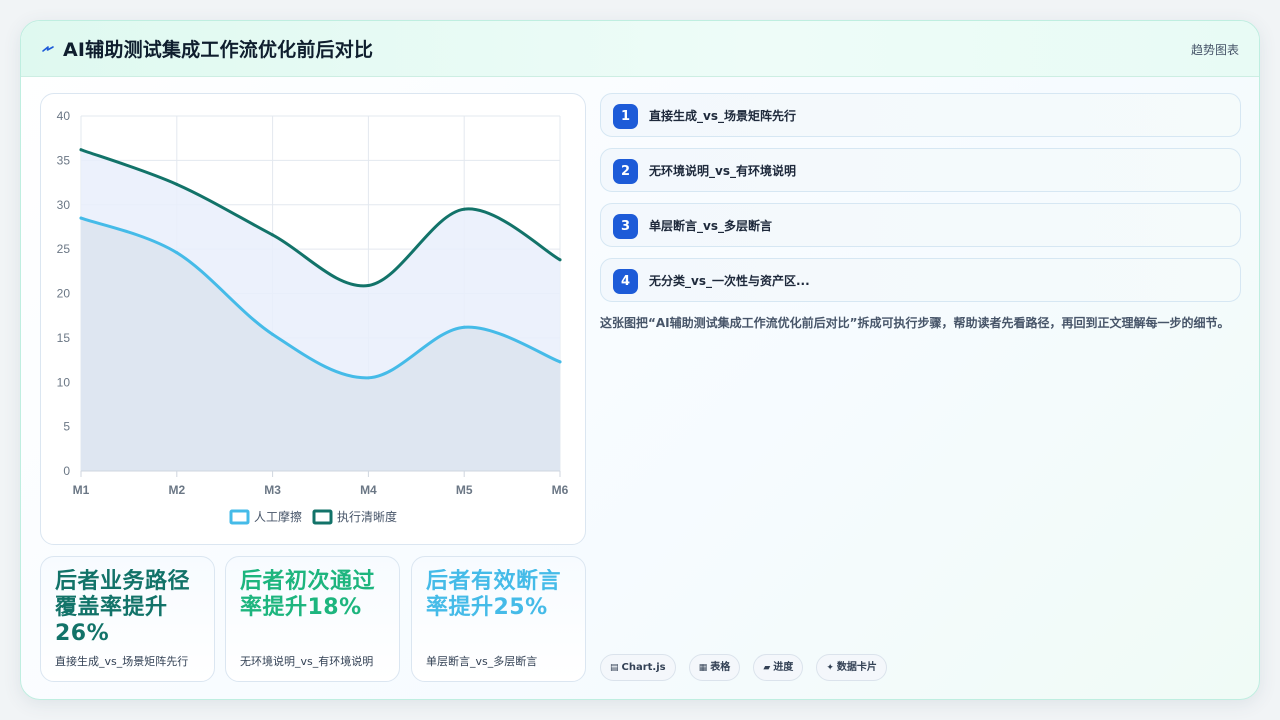 The width and height of the screenshot is (1280, 720). What do you see at coordinates (710, 226) in the screenshot?
I see `step-label: 单层断言_vs_多层断言` at bounding box center [710, 226].